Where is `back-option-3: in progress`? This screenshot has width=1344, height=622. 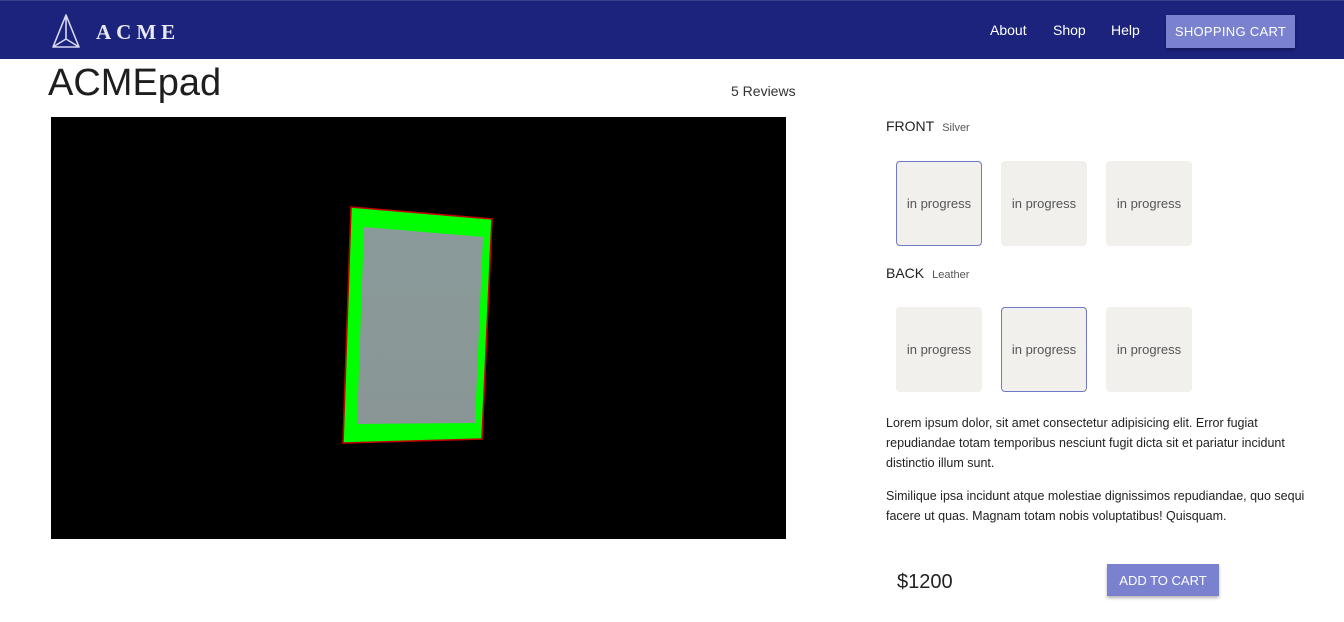
back-option-3: in progress is located at coordinates (1149, 349).